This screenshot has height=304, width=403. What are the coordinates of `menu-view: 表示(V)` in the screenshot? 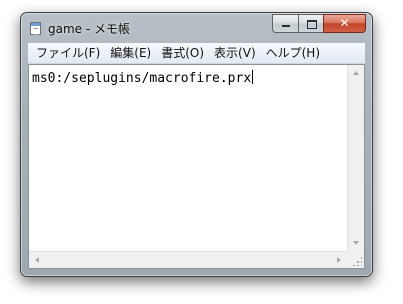 It's located at (235, 53).